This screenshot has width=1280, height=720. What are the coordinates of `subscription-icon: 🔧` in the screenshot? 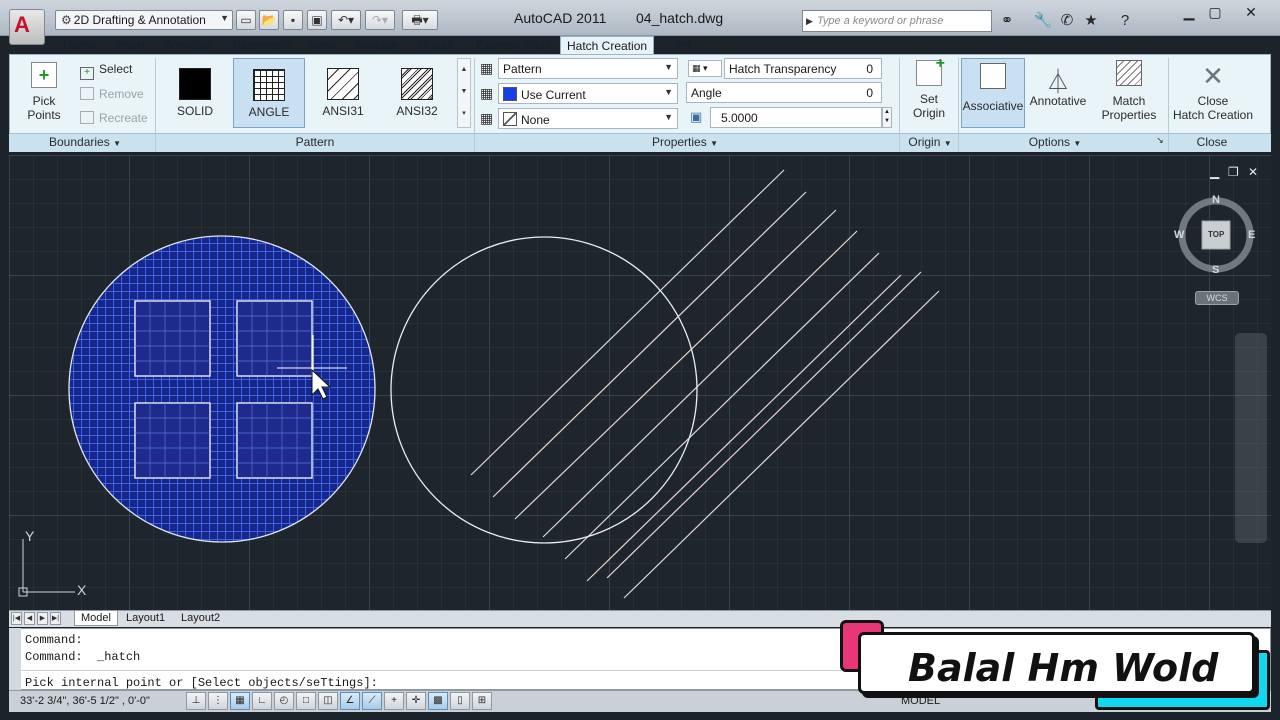 It's located at (1043, 21).